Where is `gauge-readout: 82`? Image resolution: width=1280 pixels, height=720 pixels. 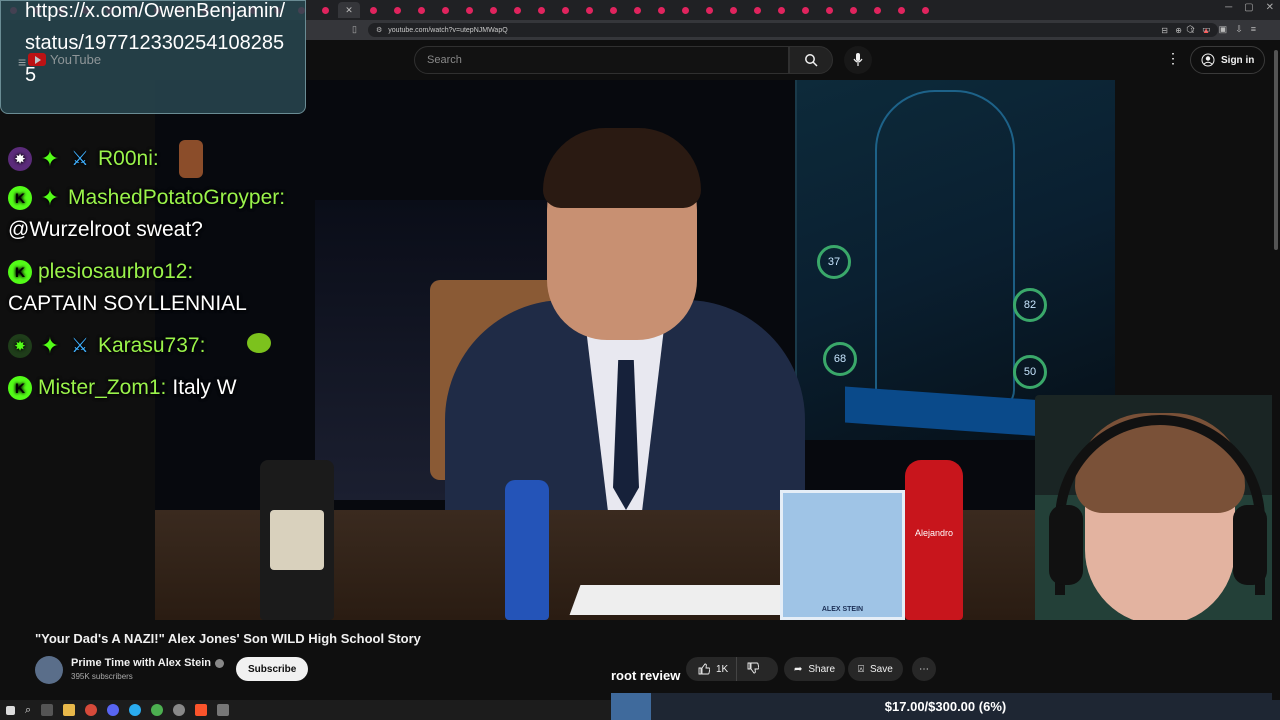 gauge-readout: 82 is located at coordinates (1030, 305).